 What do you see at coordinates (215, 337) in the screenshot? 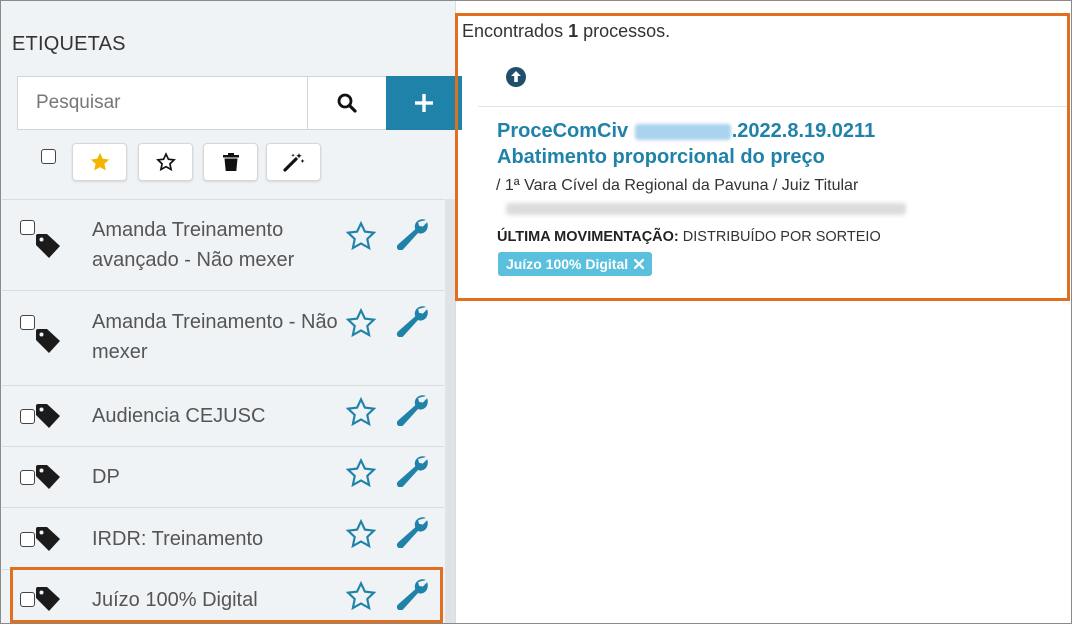
I see `tag-item-label: Amanda Treinamento - Não mexer` at bounding box center [215, 337].